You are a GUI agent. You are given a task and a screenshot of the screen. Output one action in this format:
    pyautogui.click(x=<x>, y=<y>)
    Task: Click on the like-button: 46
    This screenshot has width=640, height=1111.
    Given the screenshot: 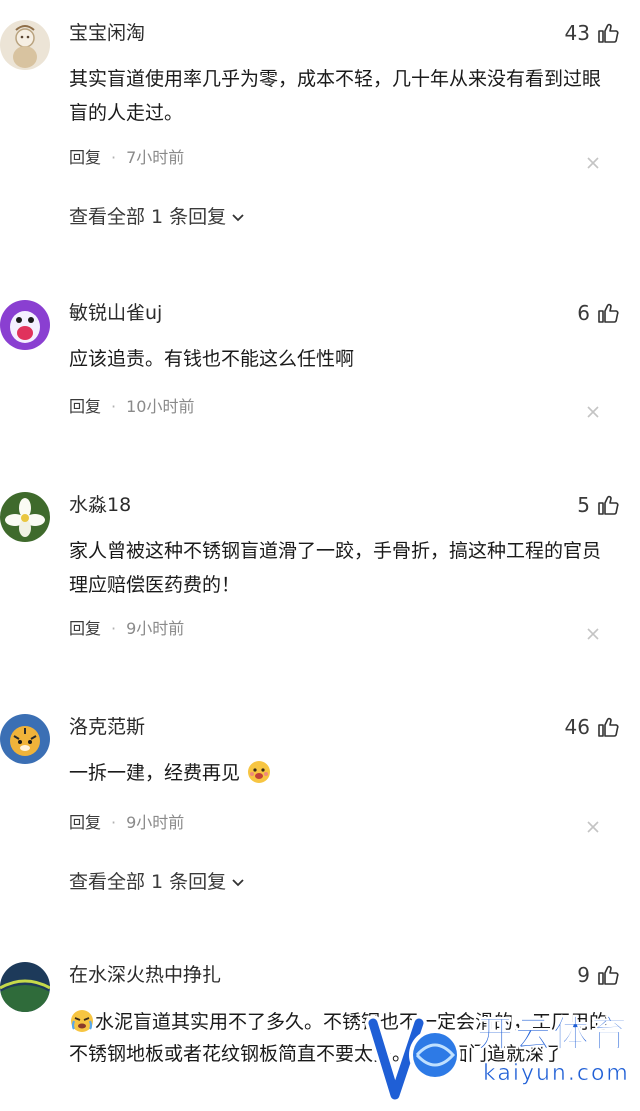 What is the action you would take?
    pyautogui.click(x=592, y=727)
    